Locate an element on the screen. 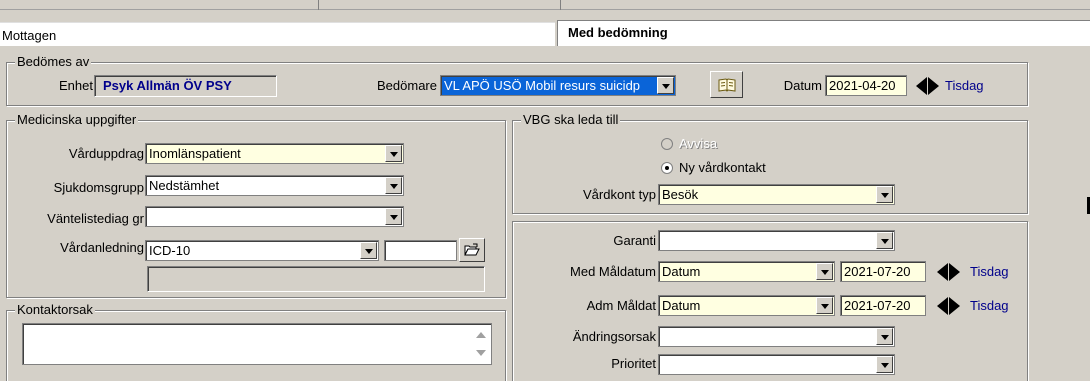 The height and width of the screenshot is (381, 1090). varduppdrag-label: Vårduppdrag is located at coordinates (106, 153).